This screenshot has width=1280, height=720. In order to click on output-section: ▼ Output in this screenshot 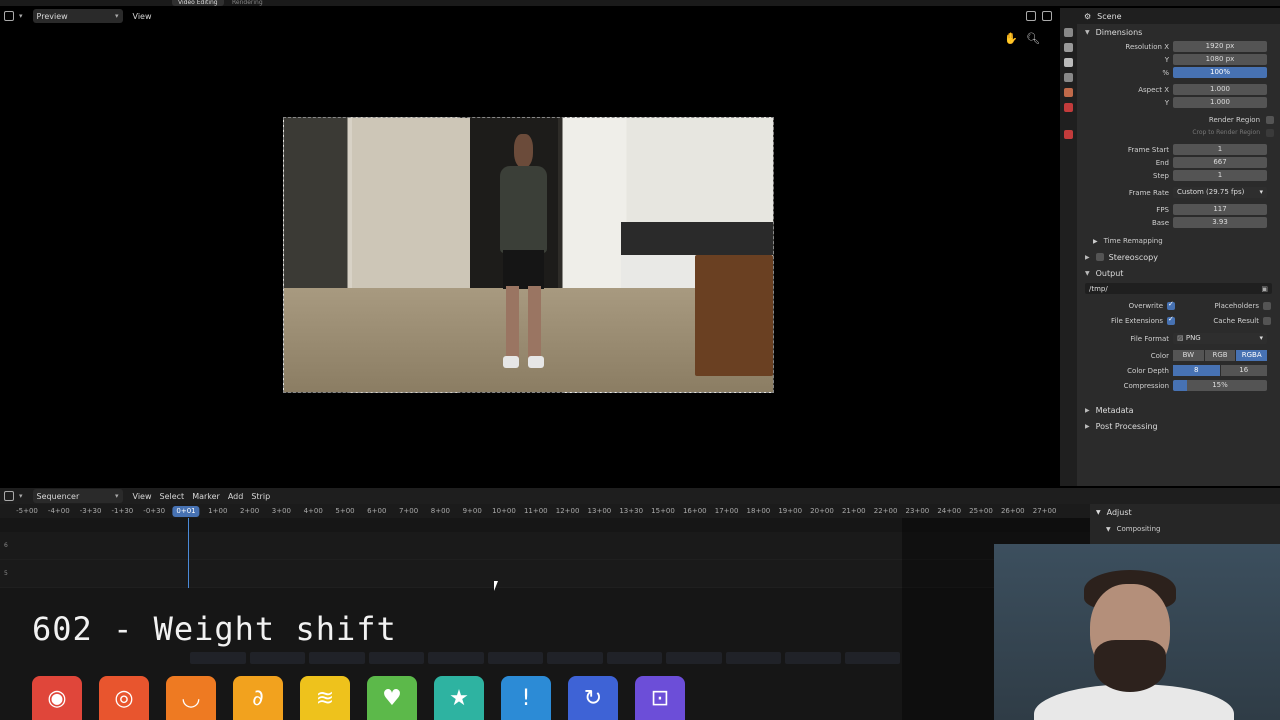, I will do `click(1178, 273)`.